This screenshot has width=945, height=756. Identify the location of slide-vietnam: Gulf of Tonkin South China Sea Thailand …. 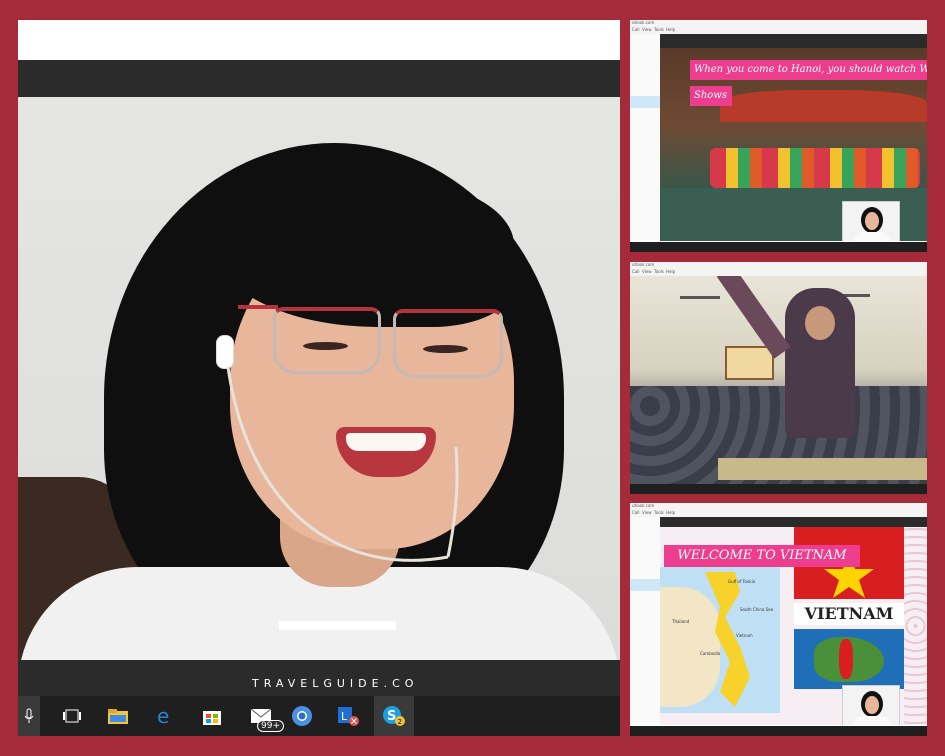
(793, 626).